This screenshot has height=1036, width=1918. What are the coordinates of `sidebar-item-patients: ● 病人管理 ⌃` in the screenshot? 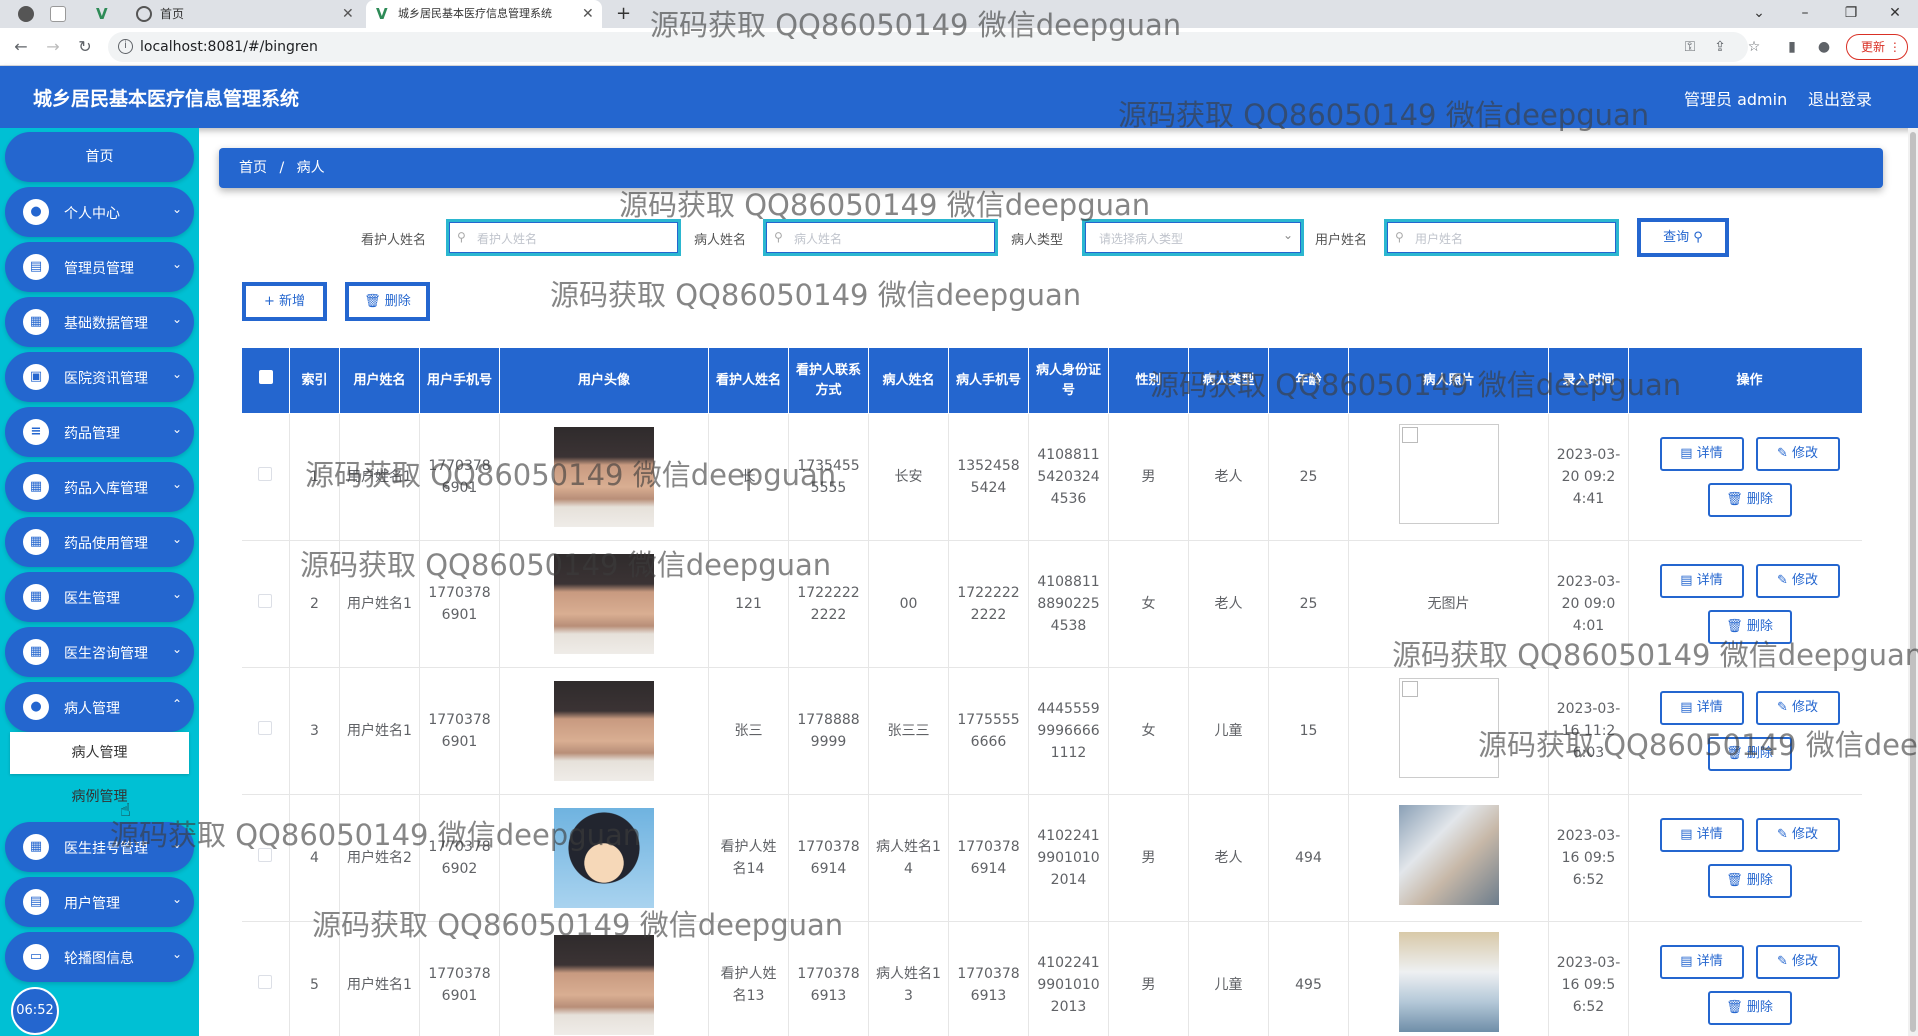 It's located at (99, 707).